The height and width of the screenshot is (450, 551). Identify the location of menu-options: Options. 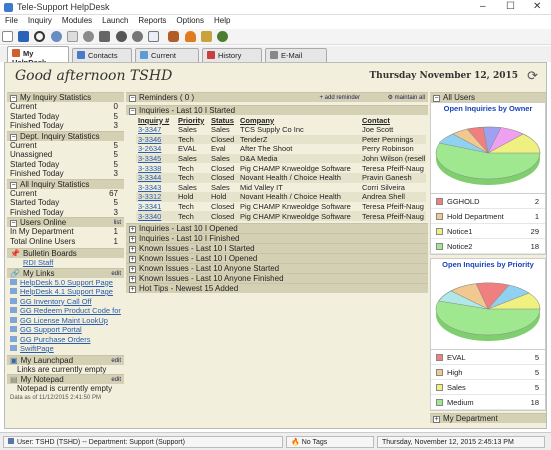
(190, 20).